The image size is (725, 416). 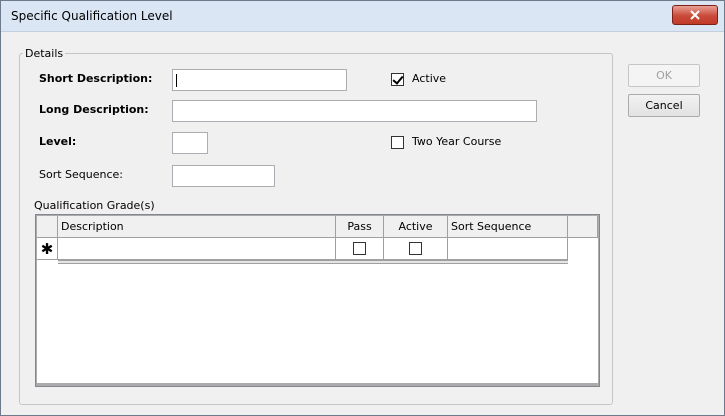 I want to click on column-header-description: Description, so click(x=197, y=227).